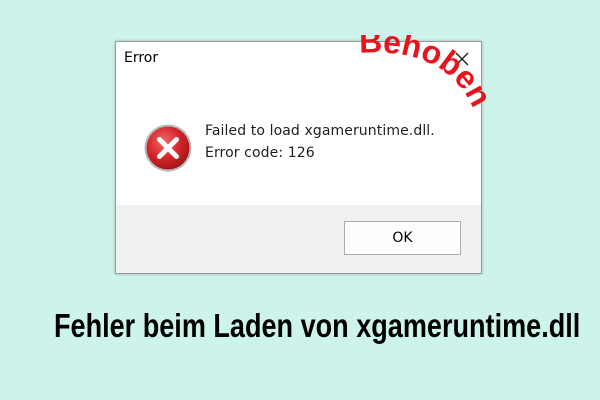 The image size is (600, 400). Describe the element at coordinates (317, 325) in the screenshot. I see `page-headline: Fehler beim Laden von xgameruntime.dll` at that location.